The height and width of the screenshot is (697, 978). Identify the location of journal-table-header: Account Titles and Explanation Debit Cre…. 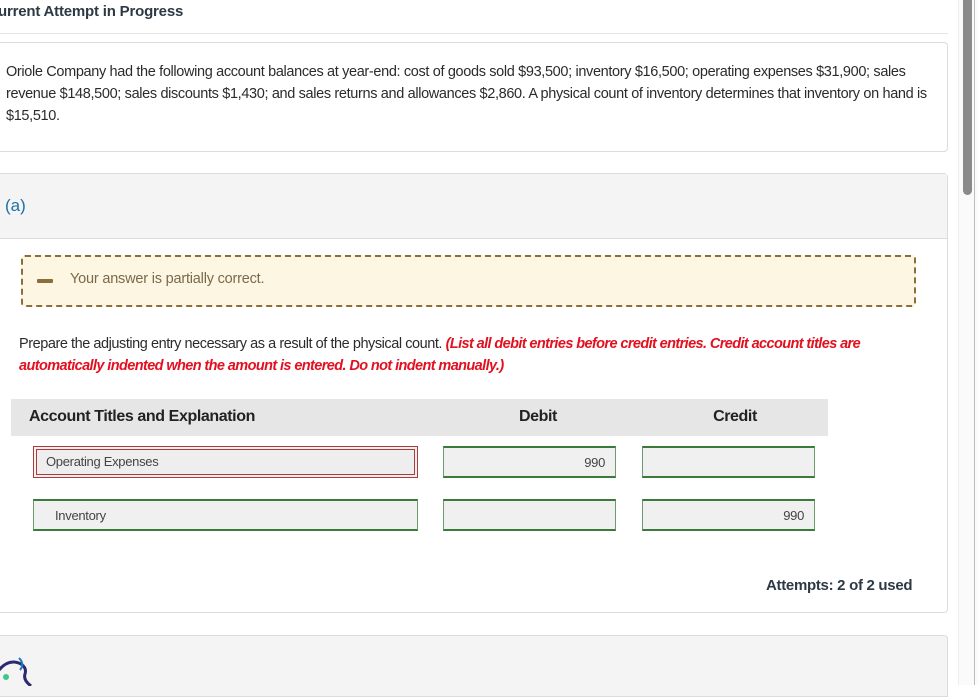
(419, 417).